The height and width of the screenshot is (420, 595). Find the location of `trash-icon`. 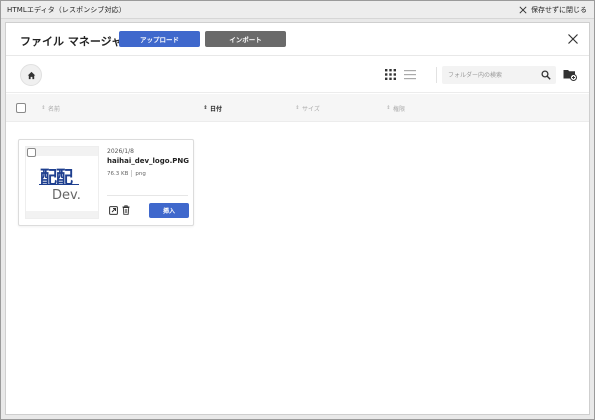

trash-icon is located at coordinates (126, 210).